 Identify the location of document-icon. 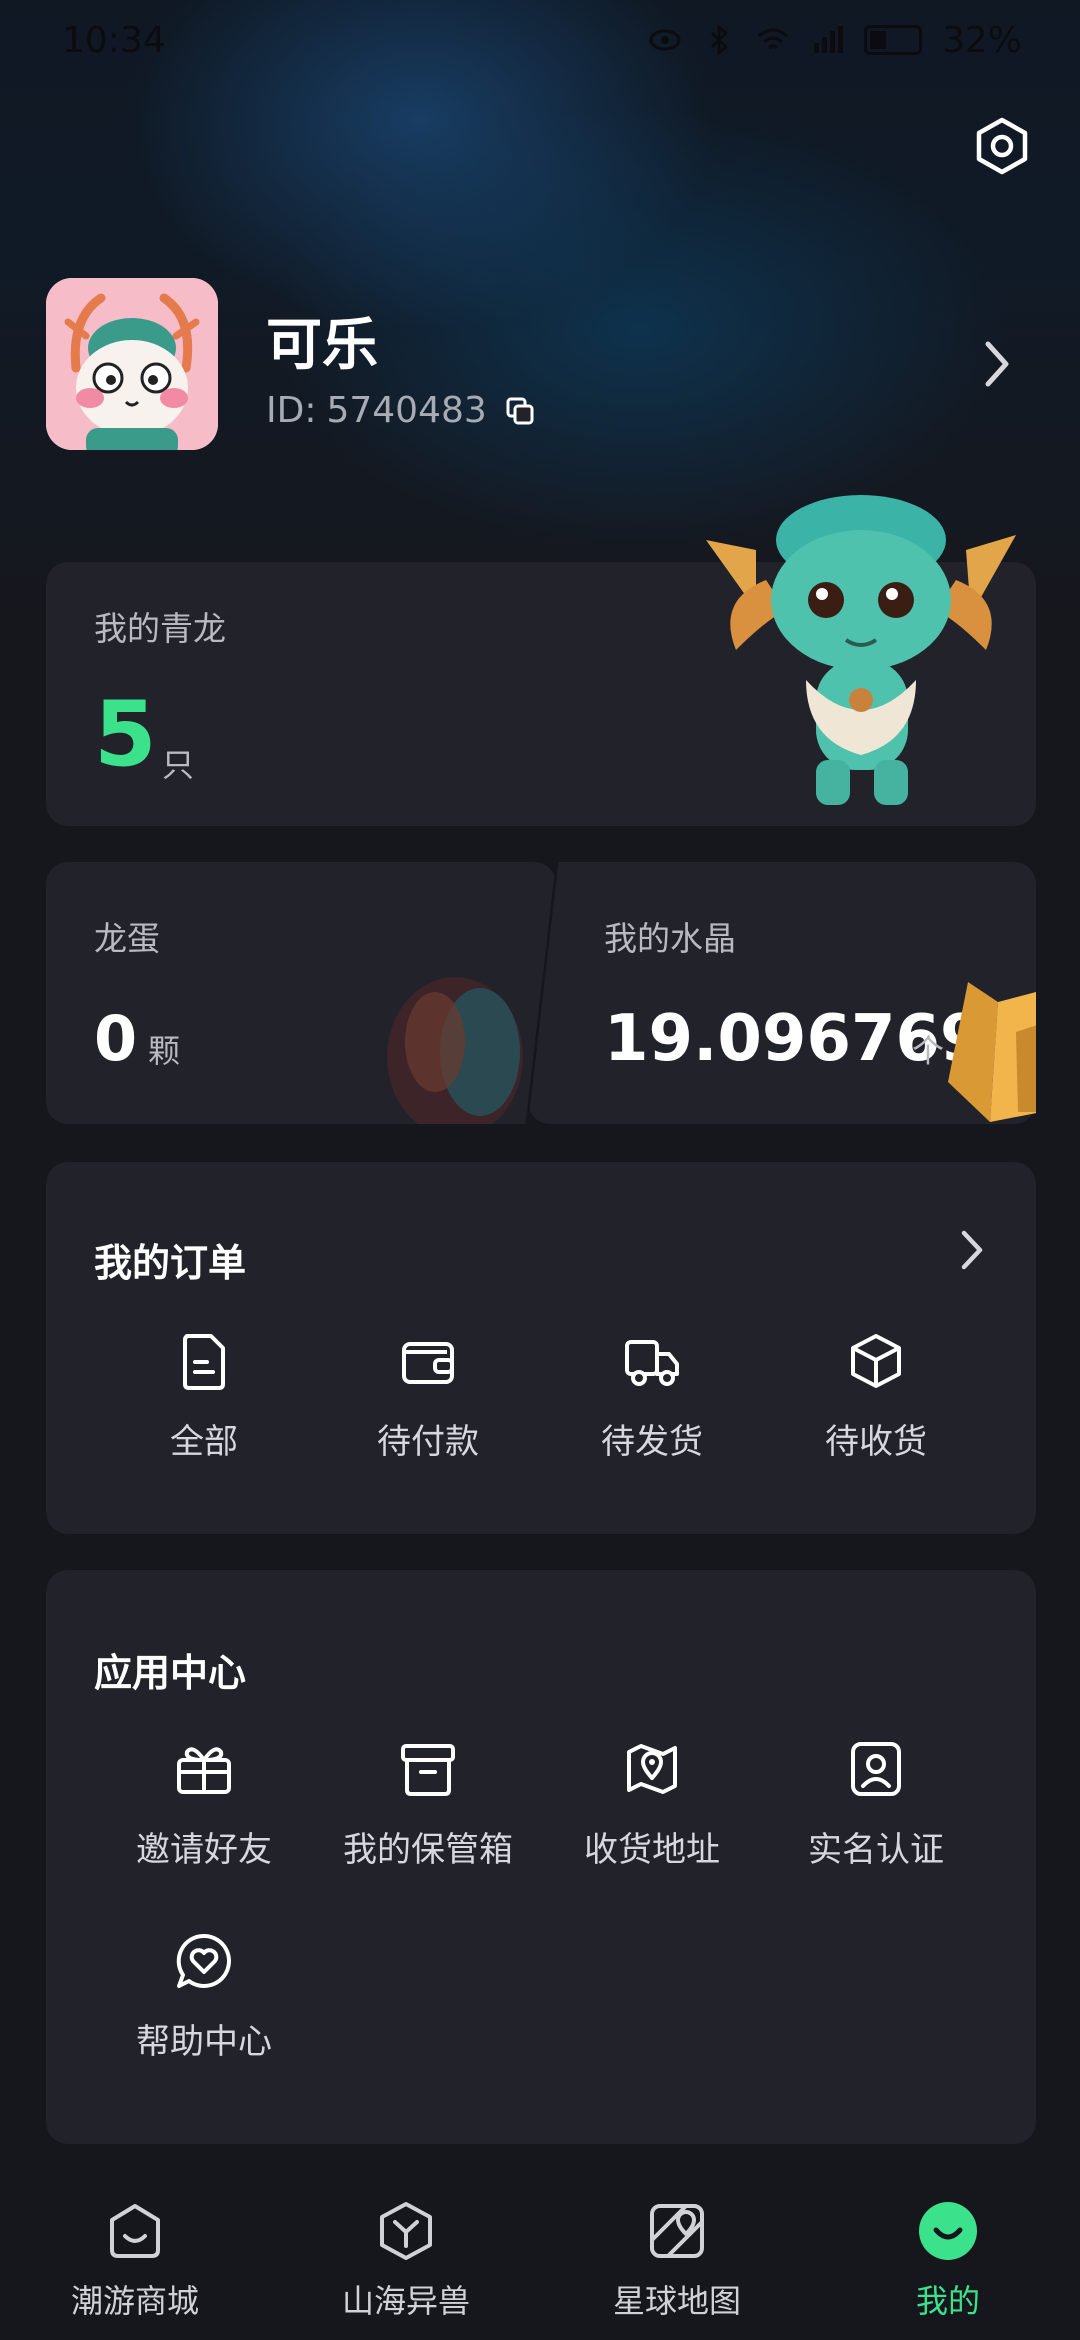
(204, 1362).